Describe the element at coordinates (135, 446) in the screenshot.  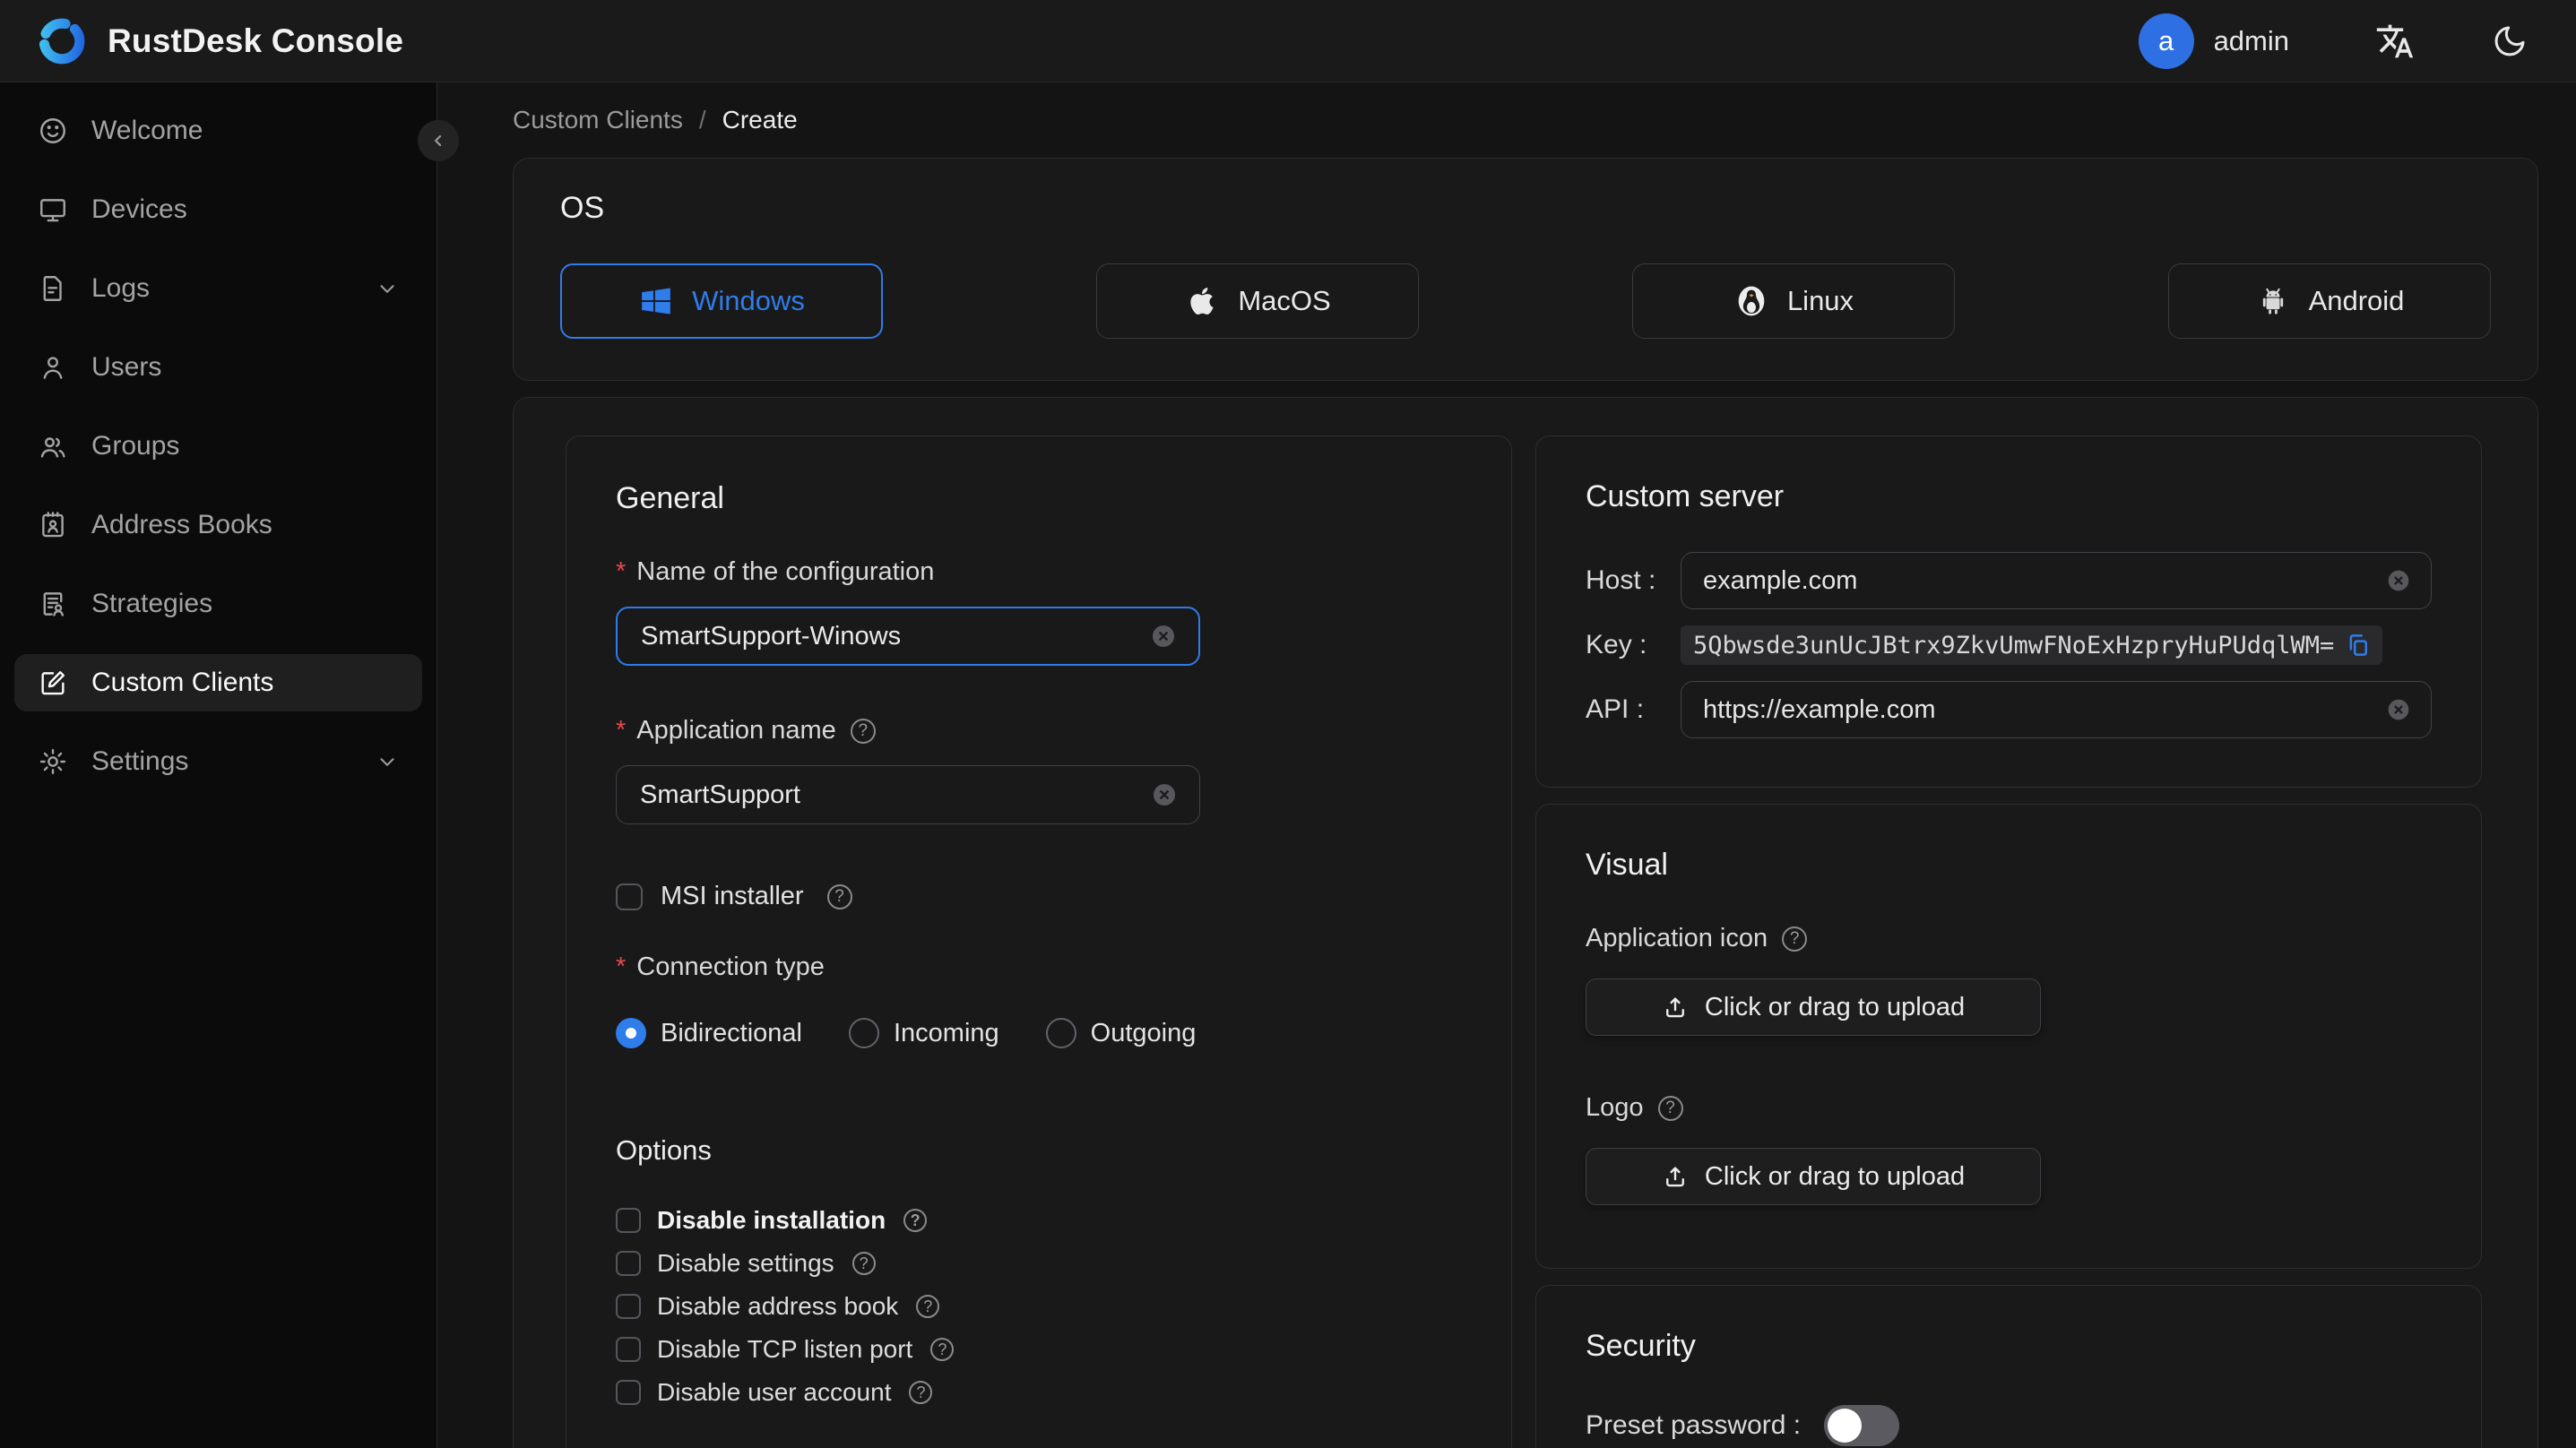
I see `sidebar-item-label: Groups` at that location.